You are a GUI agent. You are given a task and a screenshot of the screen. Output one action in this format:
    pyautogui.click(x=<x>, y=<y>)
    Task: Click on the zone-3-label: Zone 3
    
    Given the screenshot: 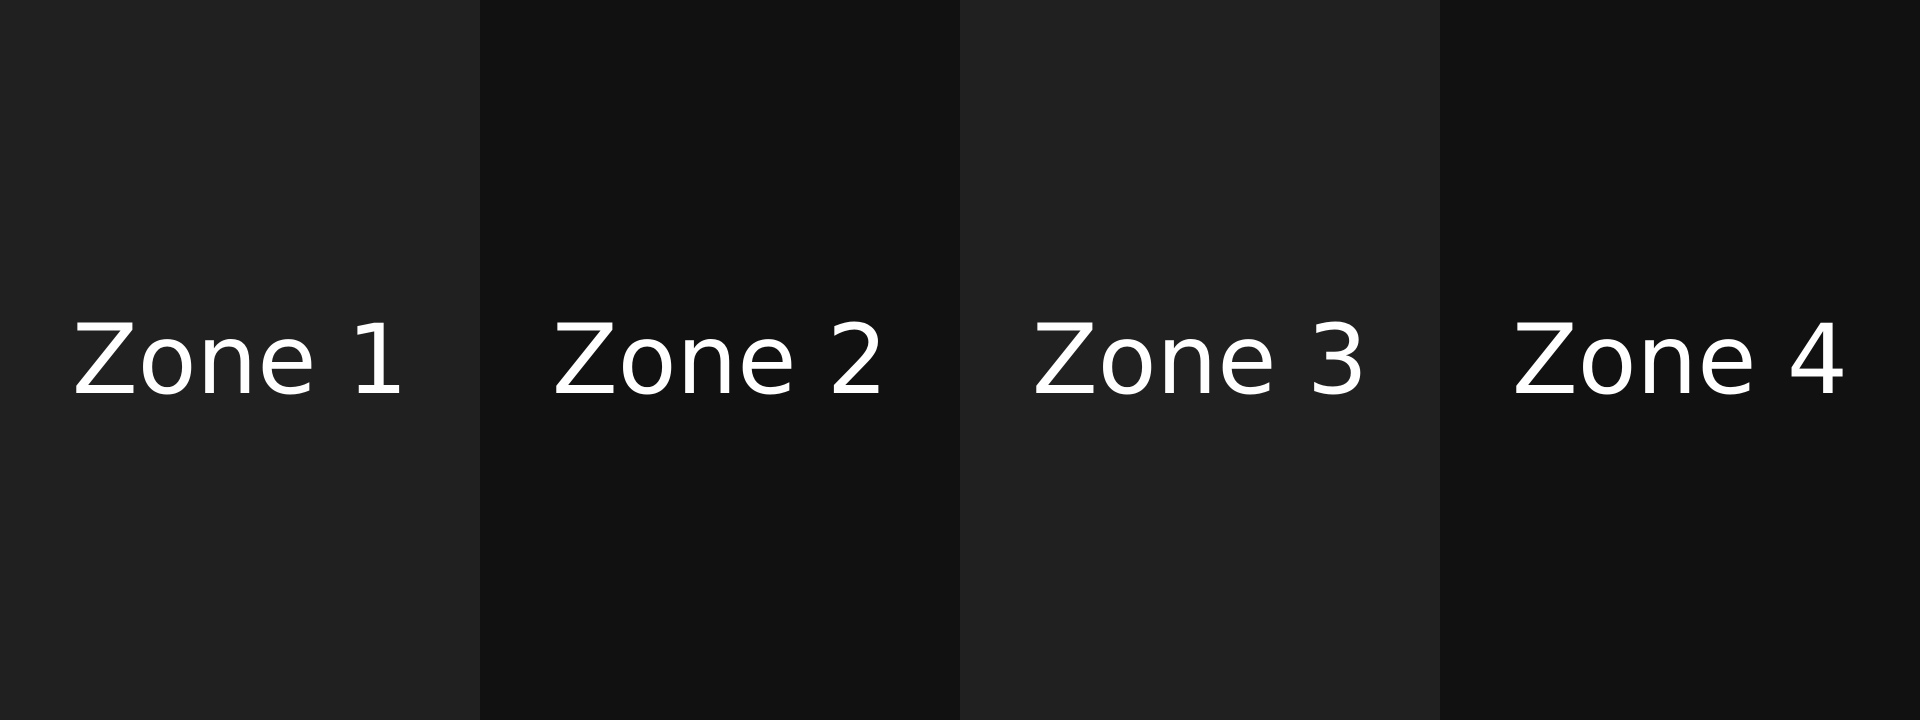 What is the action you would take?
    pyautogui.click(x=1200, y=360)
    